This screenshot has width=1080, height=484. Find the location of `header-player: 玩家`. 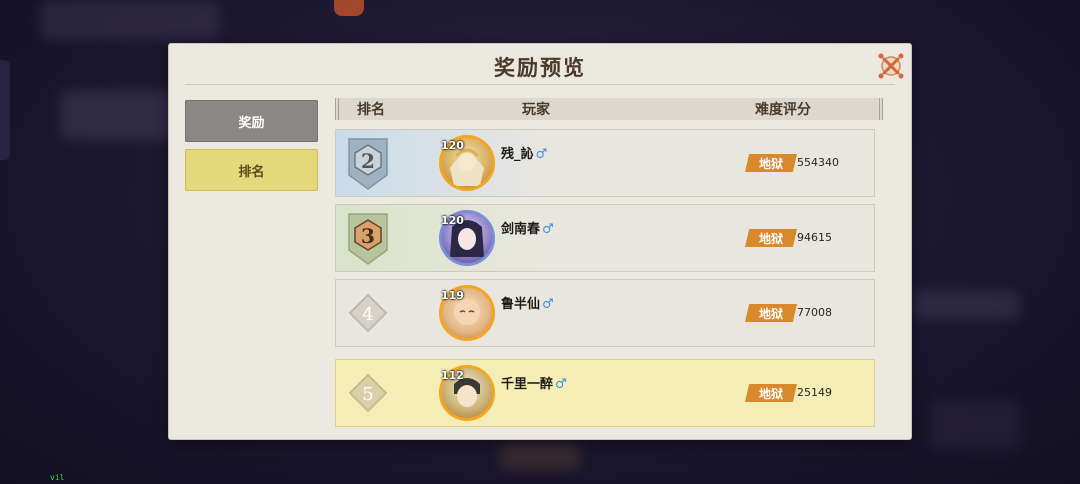

header-player: 玩家 is located at coordinates (536, 110).